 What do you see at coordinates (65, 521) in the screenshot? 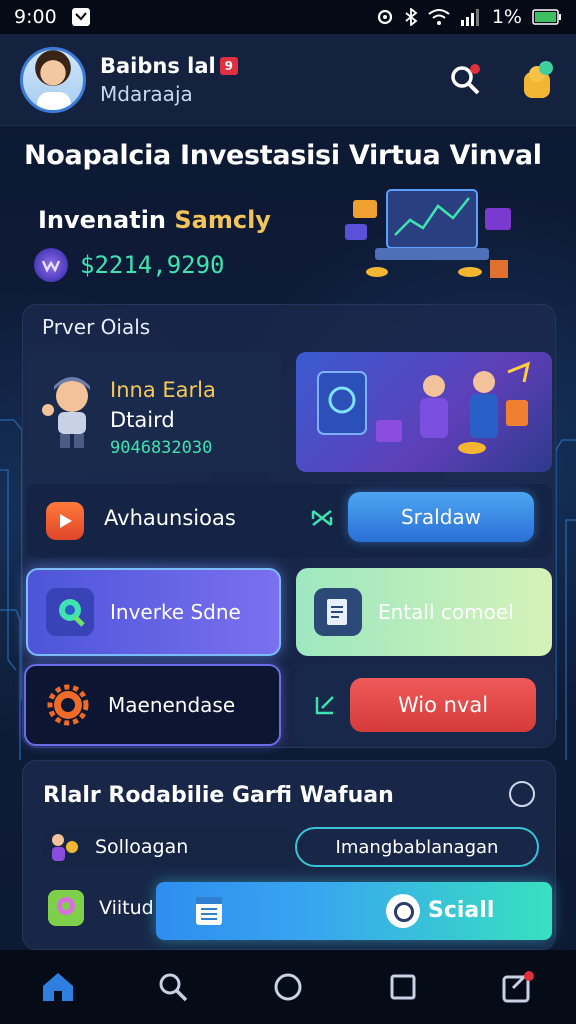
I see `play-icon` at bounding box center [65, 521].